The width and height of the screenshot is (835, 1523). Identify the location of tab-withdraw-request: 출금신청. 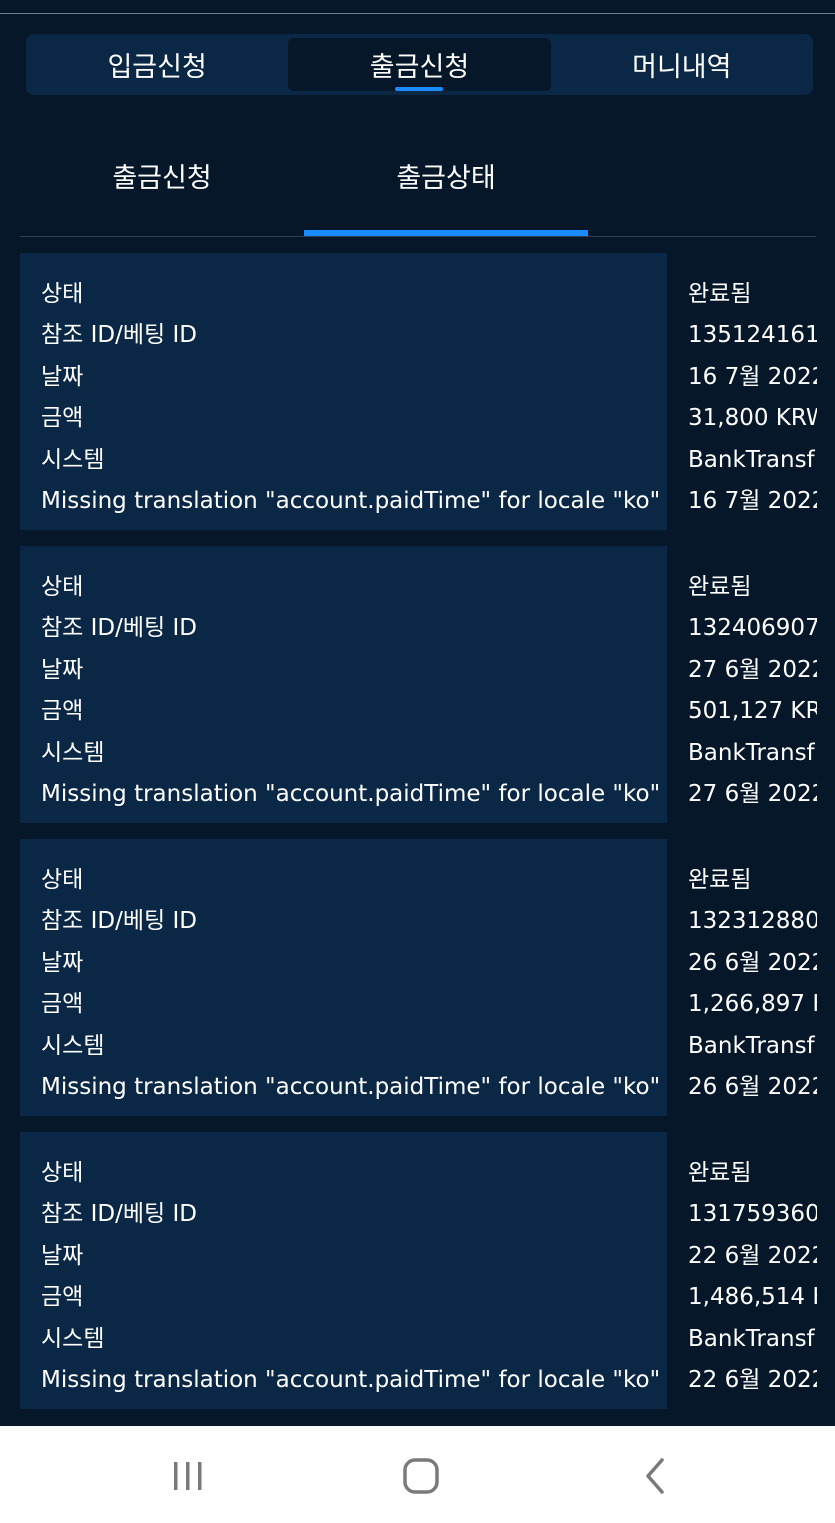
(419, 64).